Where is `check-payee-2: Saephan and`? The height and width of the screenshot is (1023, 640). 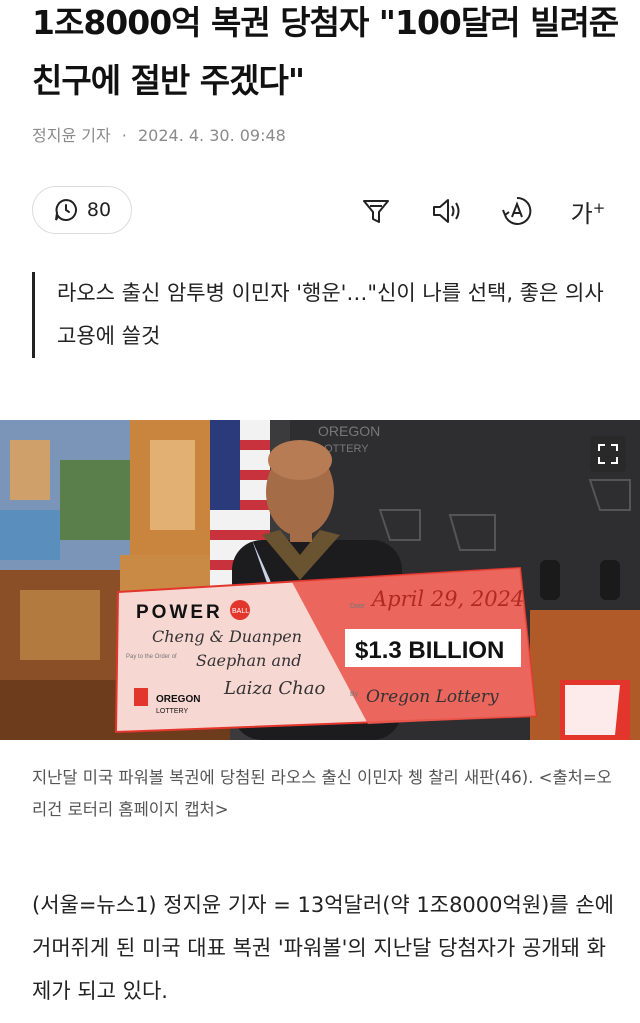
check-payee-2: Saephan and is located at coordinates (249, 660).